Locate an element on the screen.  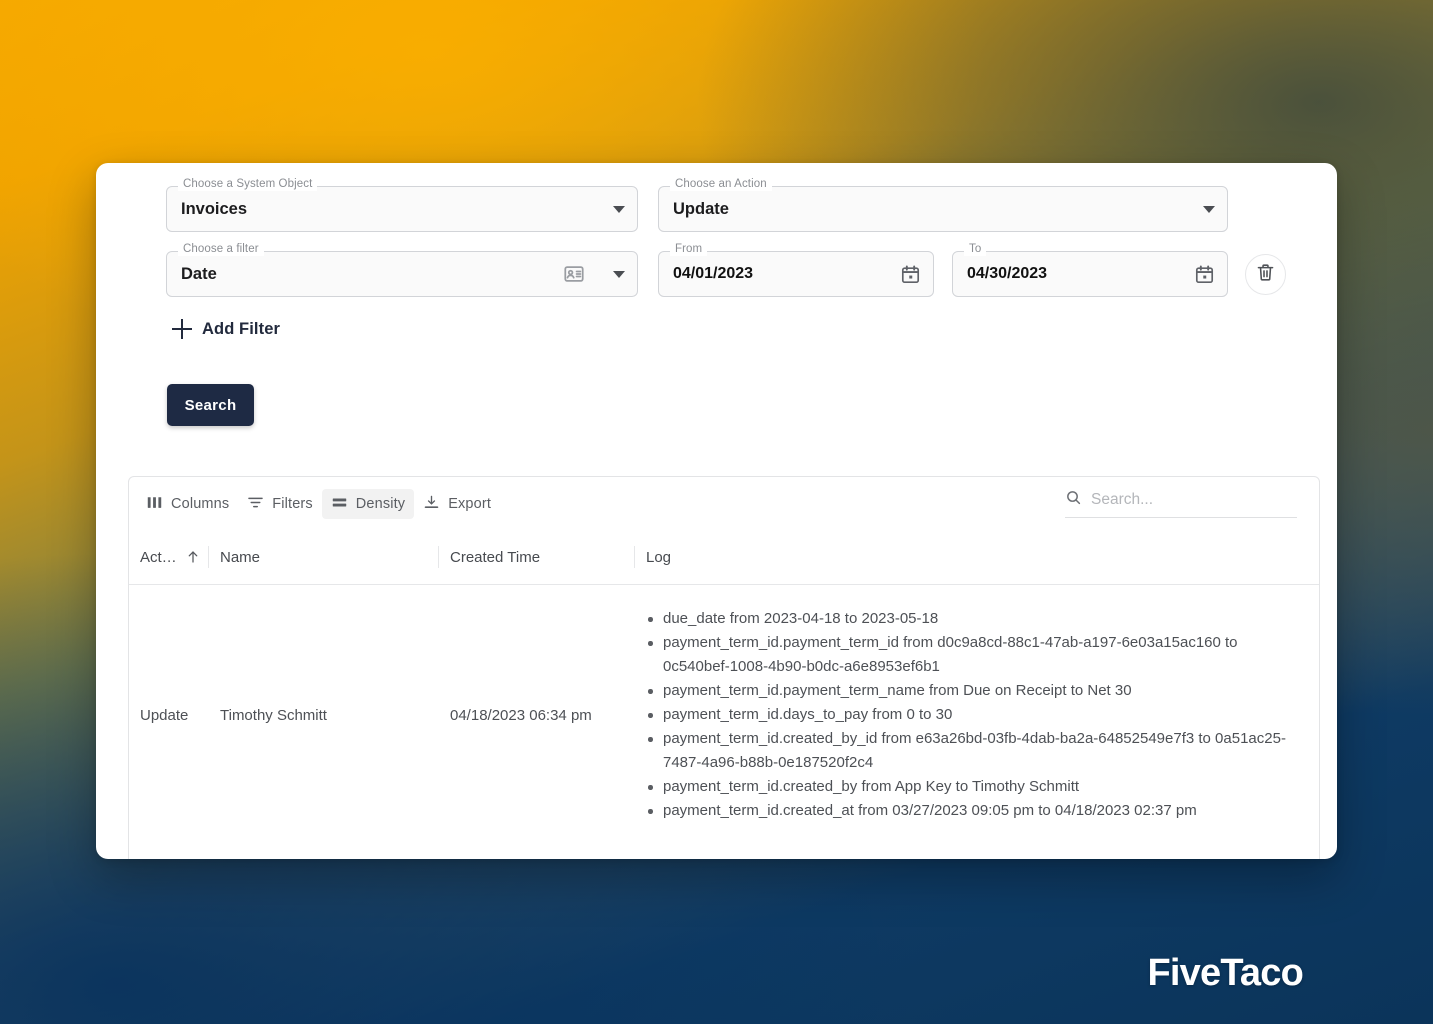
to-date-field: To 04/30/2023 is located at coordinates (1090, 270).